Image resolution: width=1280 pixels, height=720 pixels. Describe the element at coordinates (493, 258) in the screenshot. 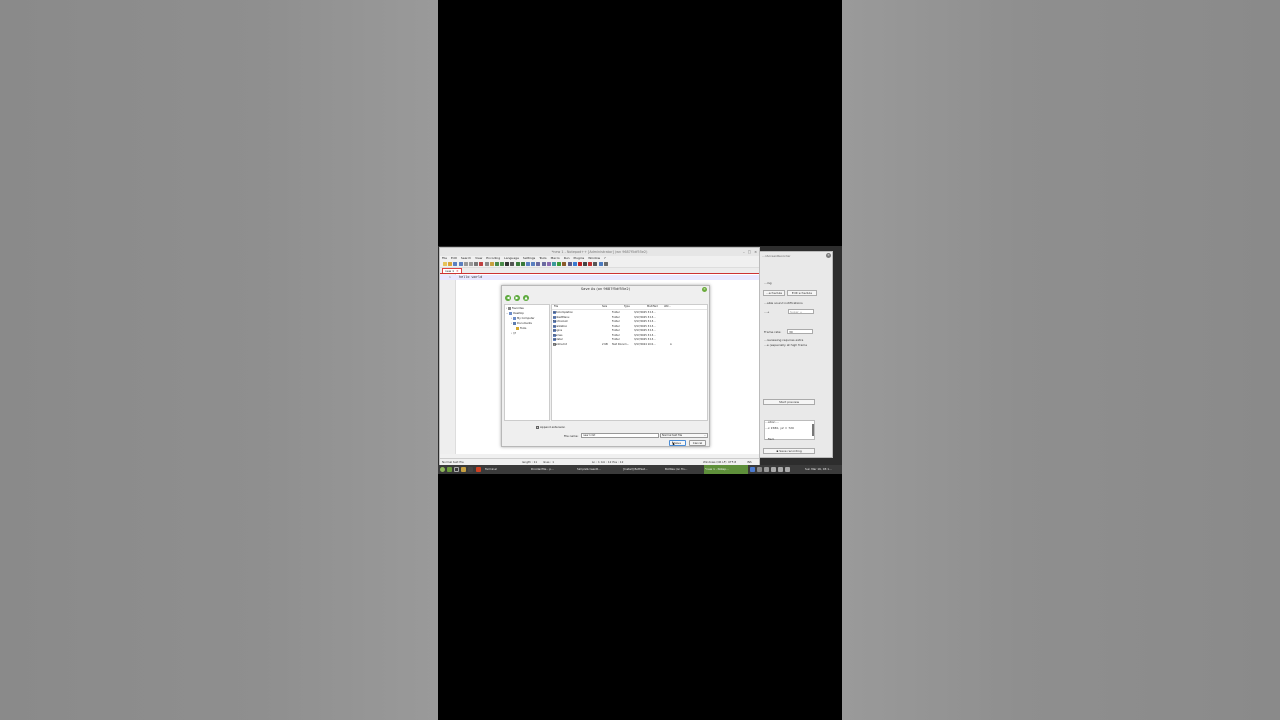

I see `menu-encoding: Encoding` at that location.